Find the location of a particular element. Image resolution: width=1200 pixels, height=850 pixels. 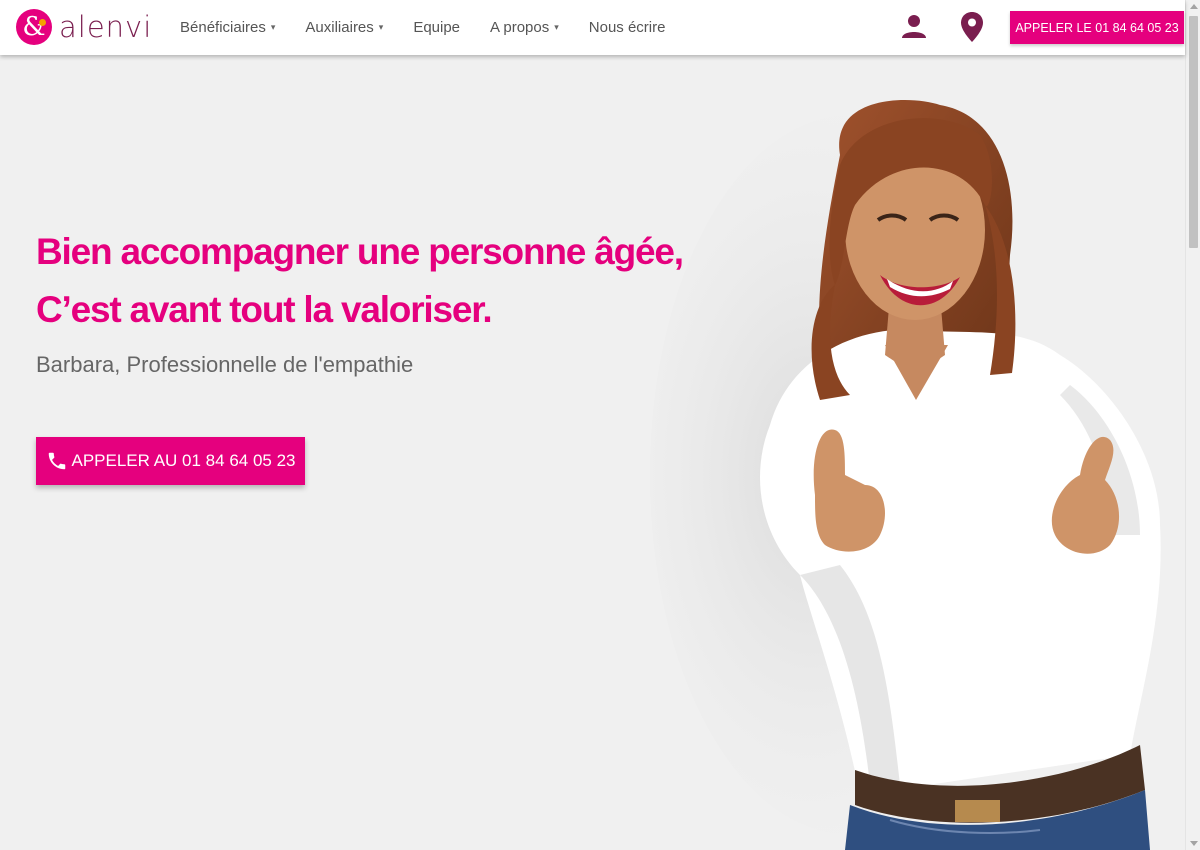

nav-item-label: Equipe is located at coordinates (437, 27).